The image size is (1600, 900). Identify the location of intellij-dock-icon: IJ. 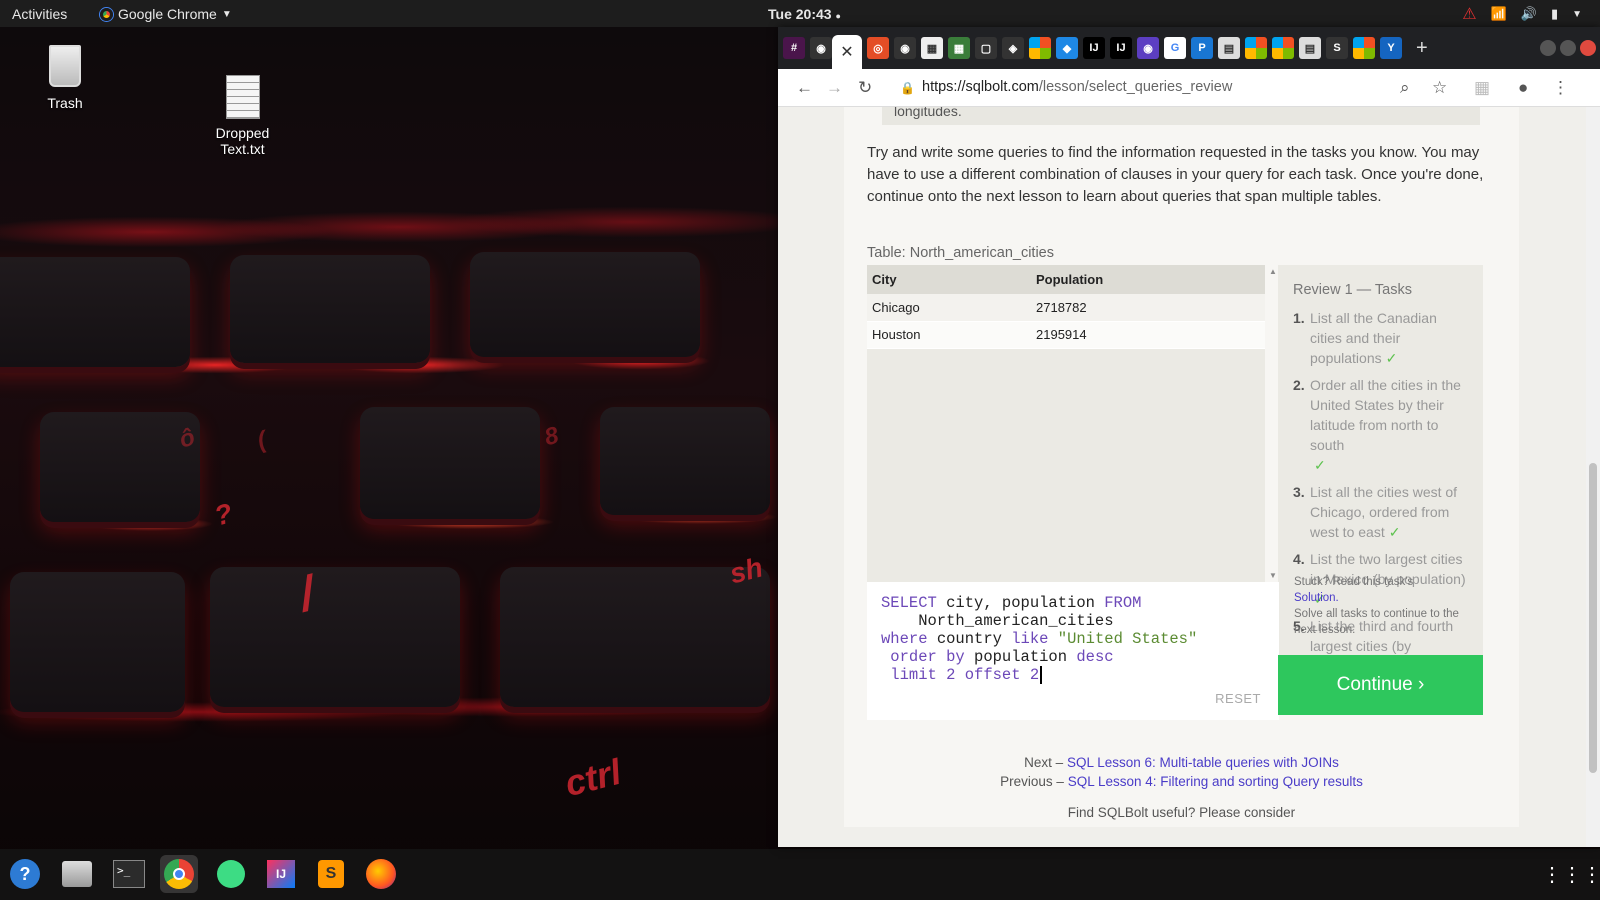
(281, 874).